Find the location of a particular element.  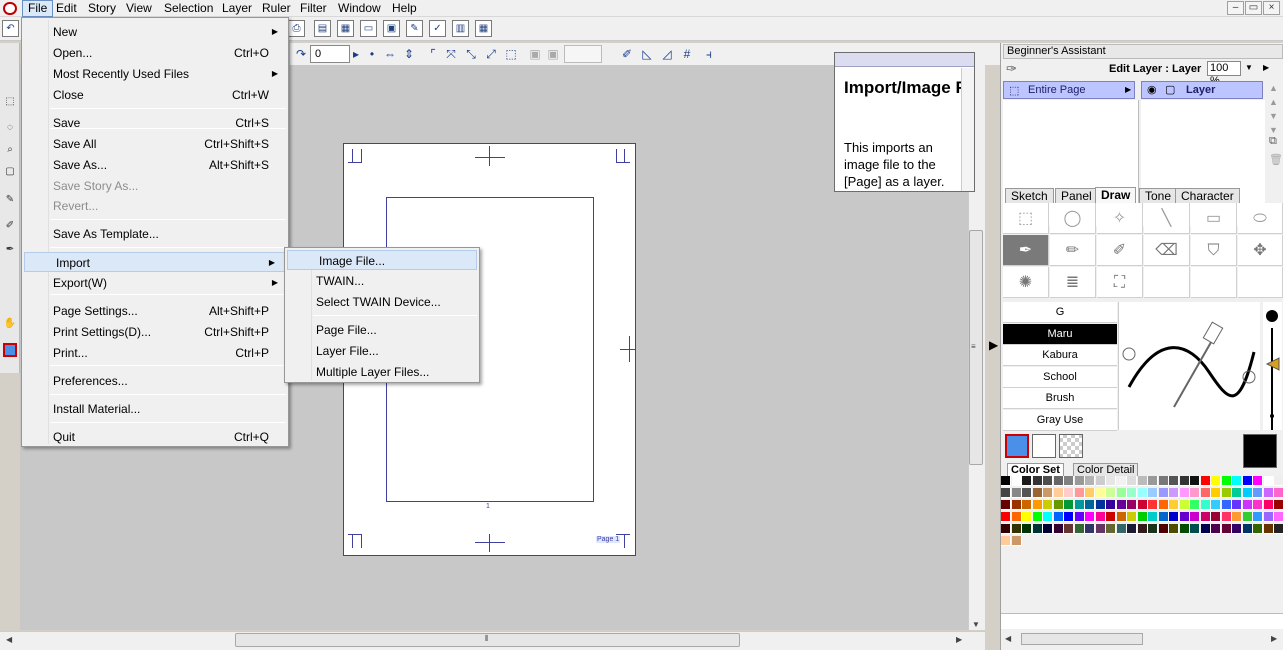

menu-ruler: Ruler is located at coordinates (276, 8).